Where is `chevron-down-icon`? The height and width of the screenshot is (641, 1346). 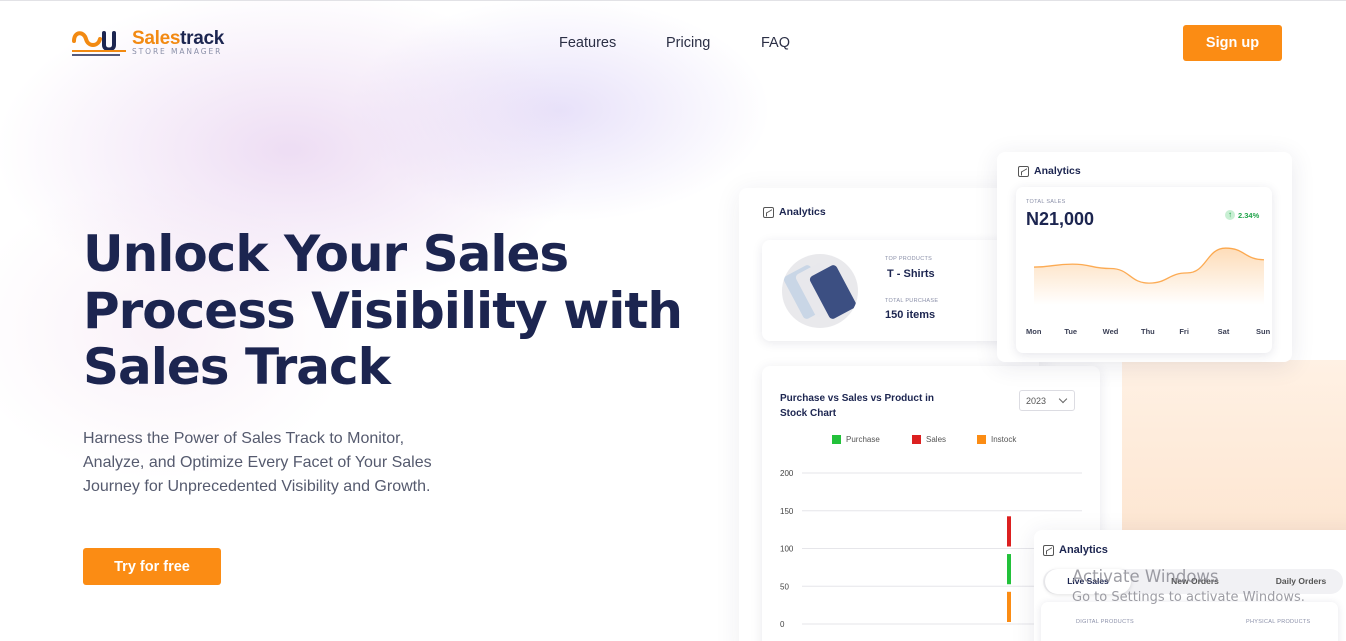
chevron-down-icon is located at coordinates (1063, 399).